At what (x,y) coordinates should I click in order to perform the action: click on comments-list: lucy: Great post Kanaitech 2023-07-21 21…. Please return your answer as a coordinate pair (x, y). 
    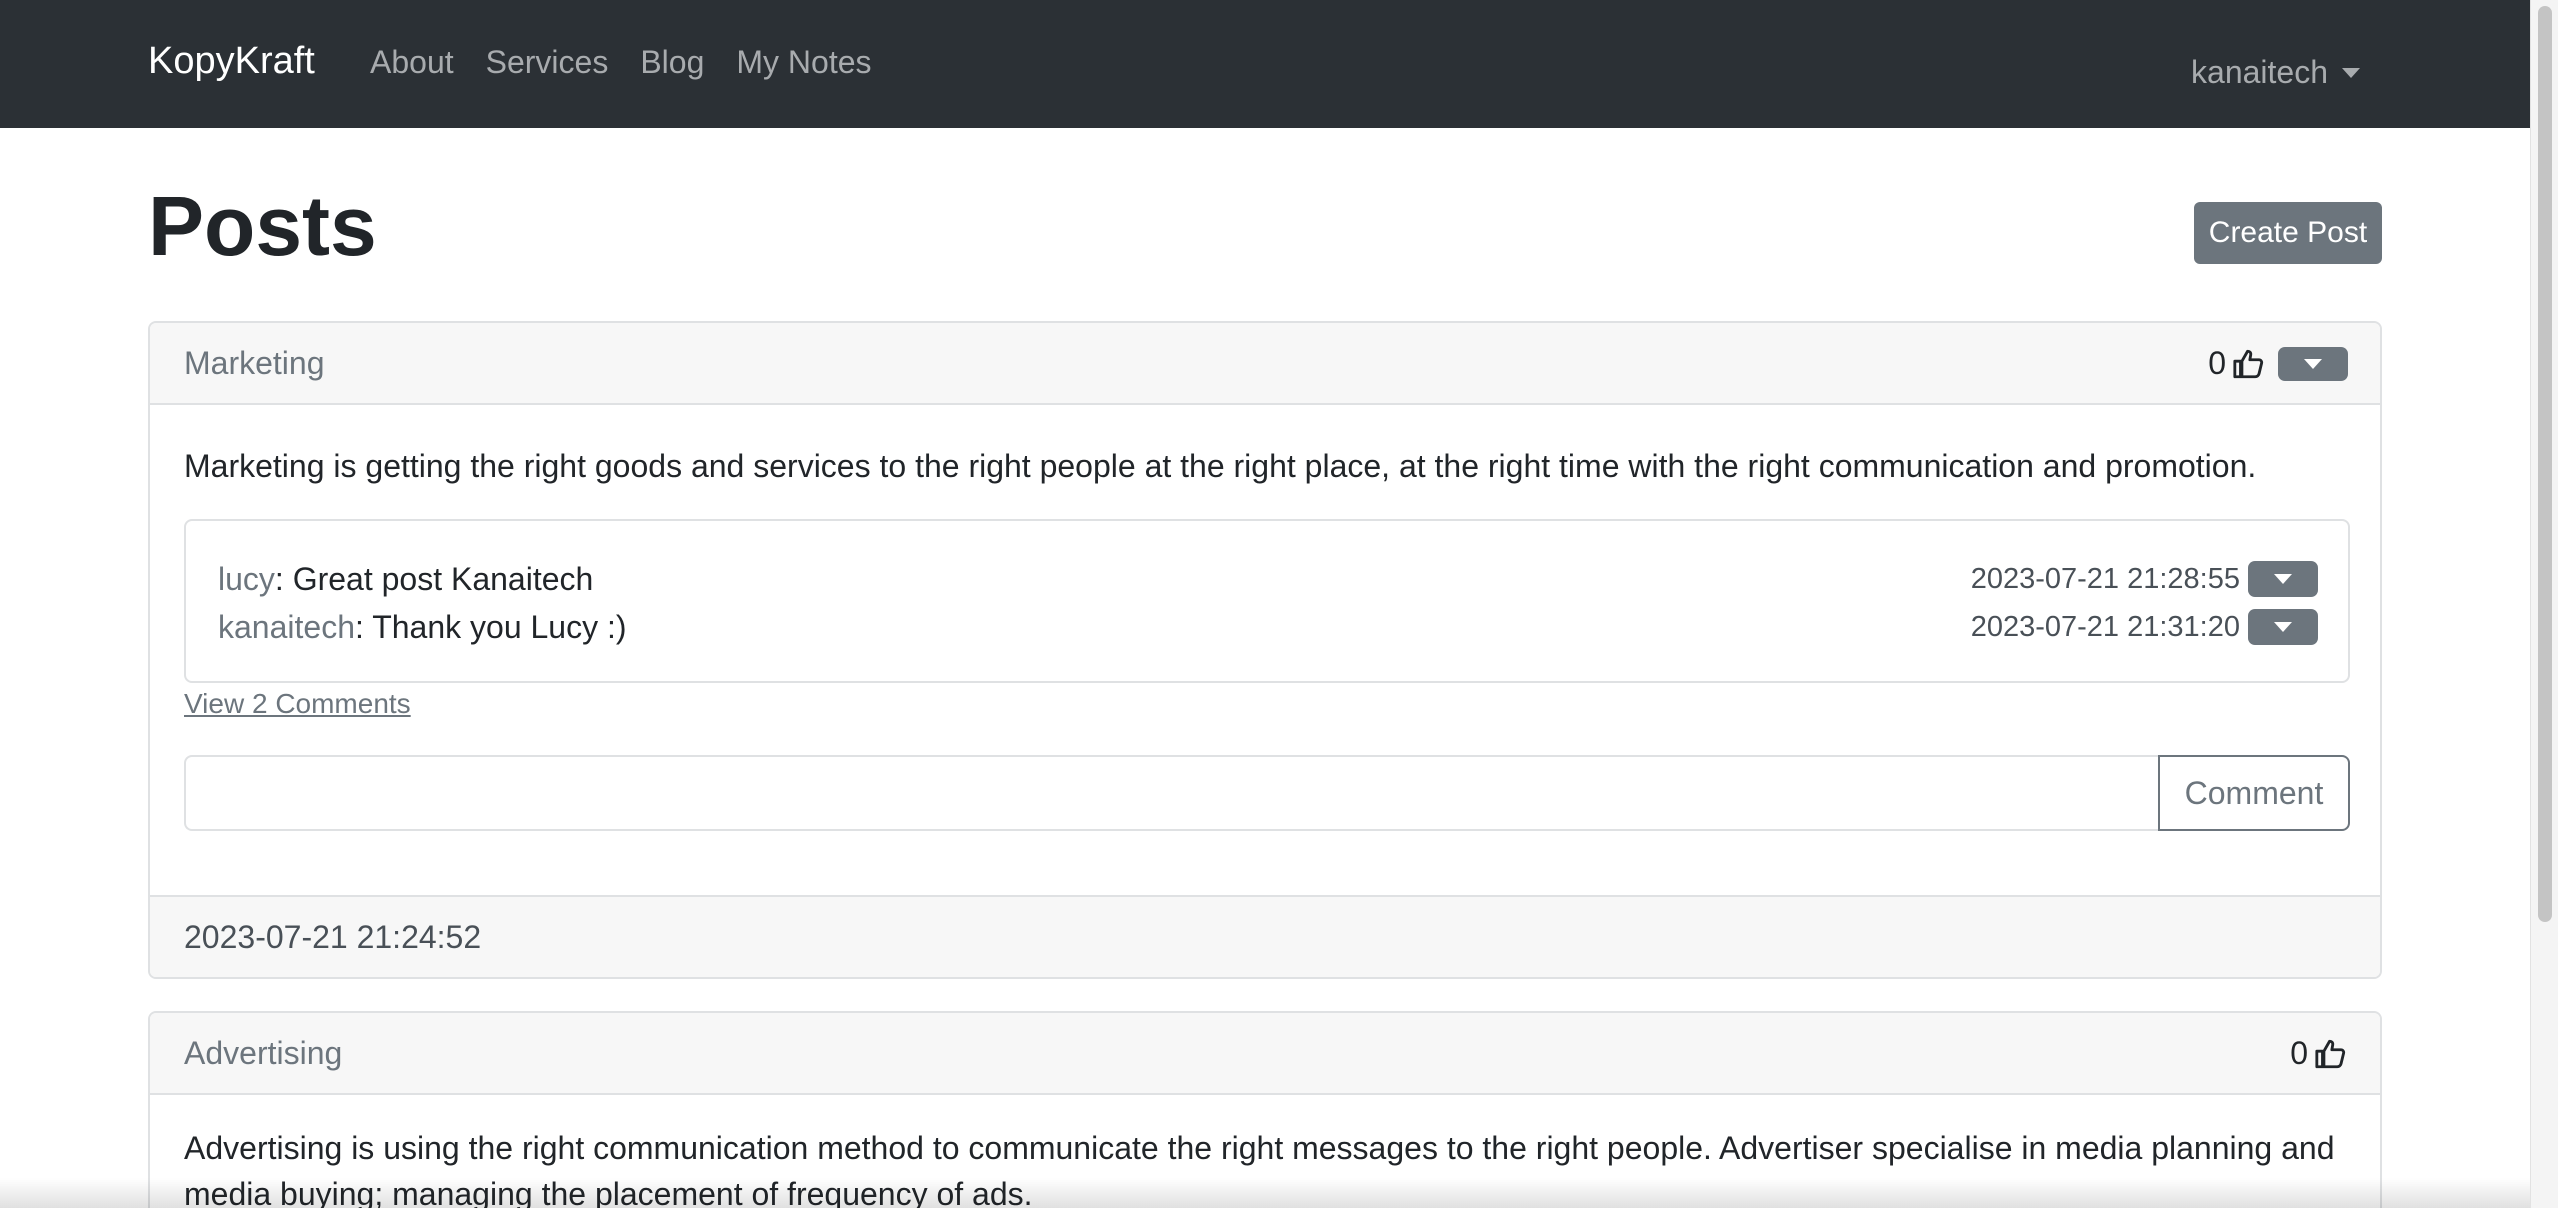
    Looking at the image, I should click on (1267, 601).